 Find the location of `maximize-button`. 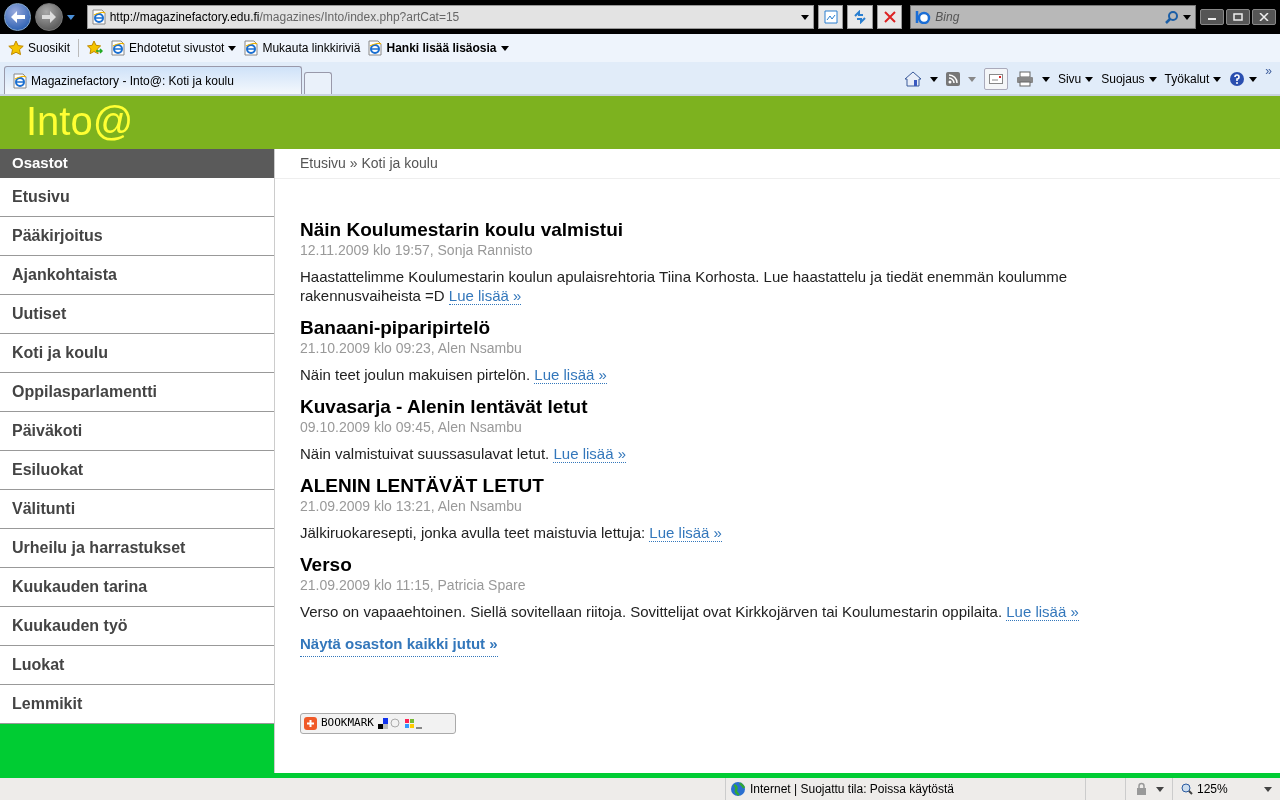

maximize-button is located at coordinates (1238, 17).